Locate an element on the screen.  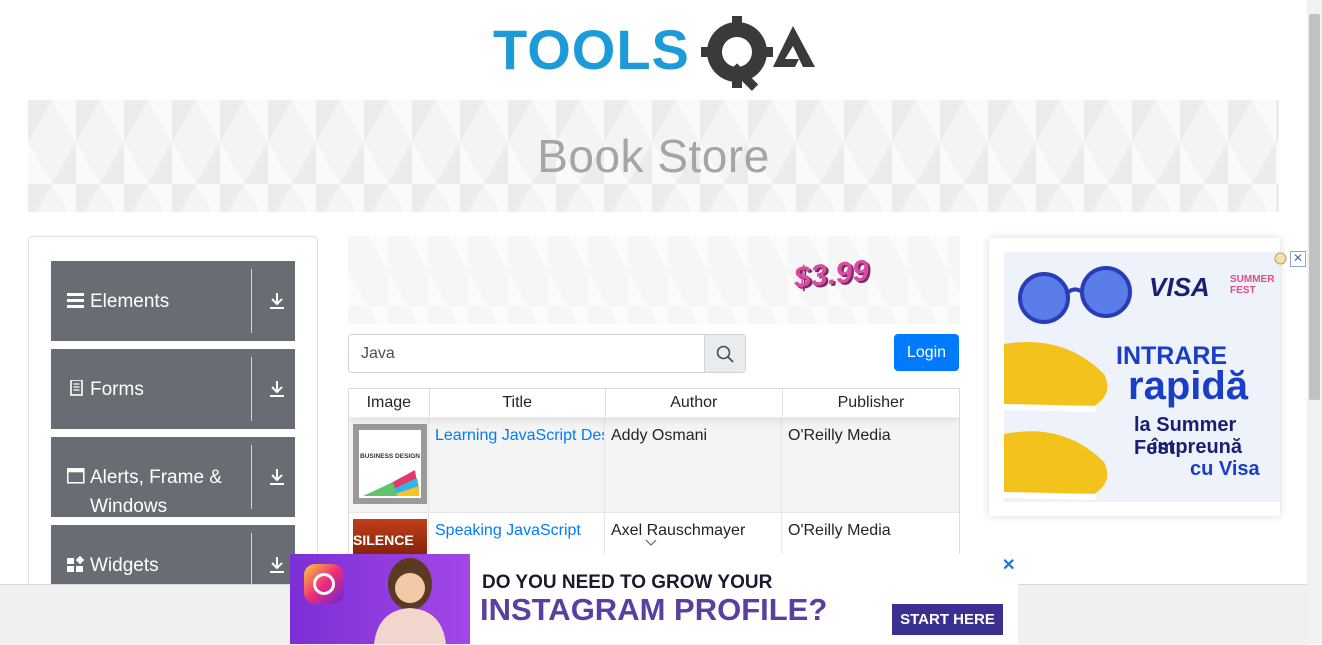
sidebar-group-elements: Elements is located at coordinates (173, 301).